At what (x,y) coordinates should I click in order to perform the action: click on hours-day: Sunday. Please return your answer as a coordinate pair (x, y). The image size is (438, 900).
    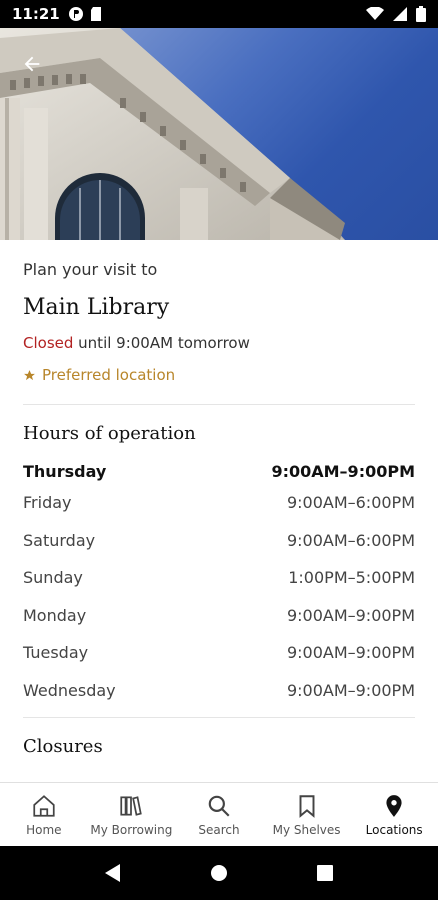
    Looking at the image, I should click on (53, 578).